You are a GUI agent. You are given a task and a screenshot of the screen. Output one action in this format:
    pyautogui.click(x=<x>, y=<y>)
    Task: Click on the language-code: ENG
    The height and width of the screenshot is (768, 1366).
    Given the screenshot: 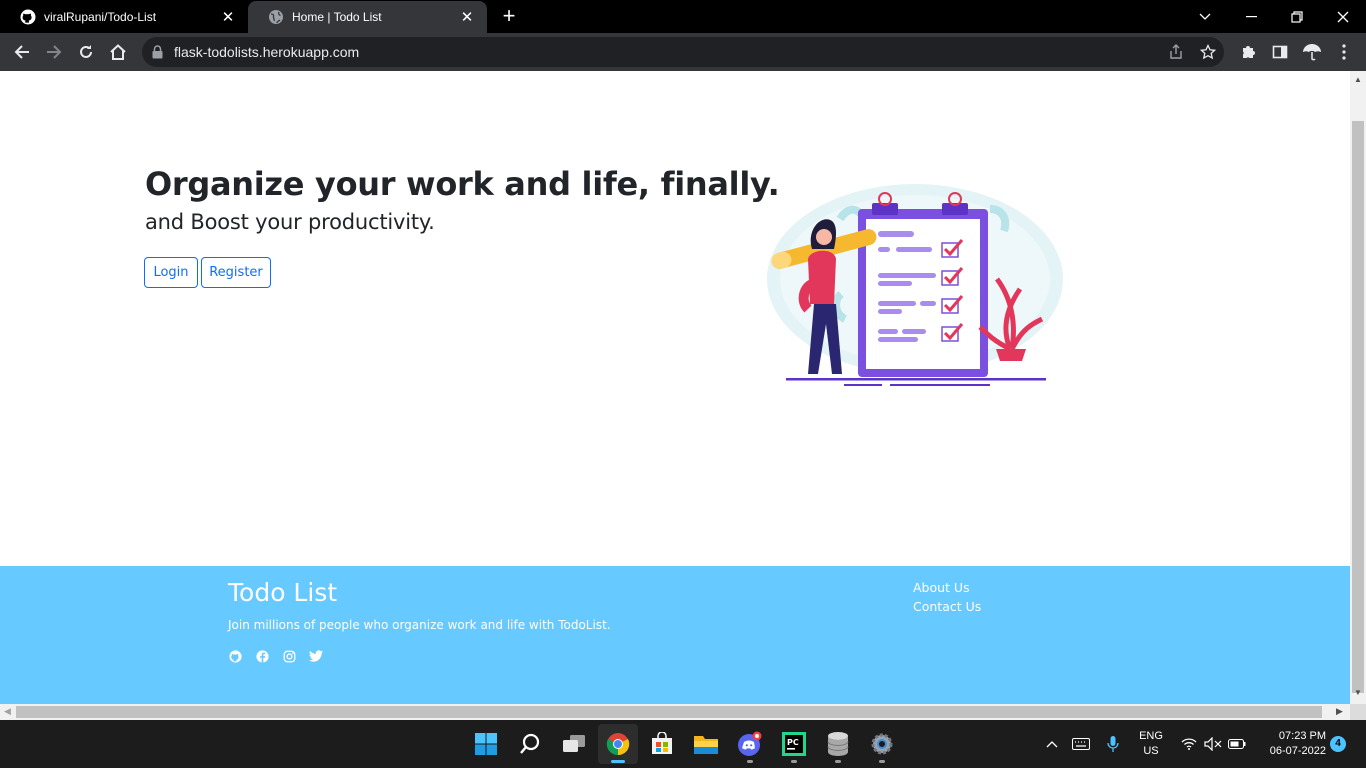 What is the action you would take?
    pyautogui.click(x=1151, y=736)
    